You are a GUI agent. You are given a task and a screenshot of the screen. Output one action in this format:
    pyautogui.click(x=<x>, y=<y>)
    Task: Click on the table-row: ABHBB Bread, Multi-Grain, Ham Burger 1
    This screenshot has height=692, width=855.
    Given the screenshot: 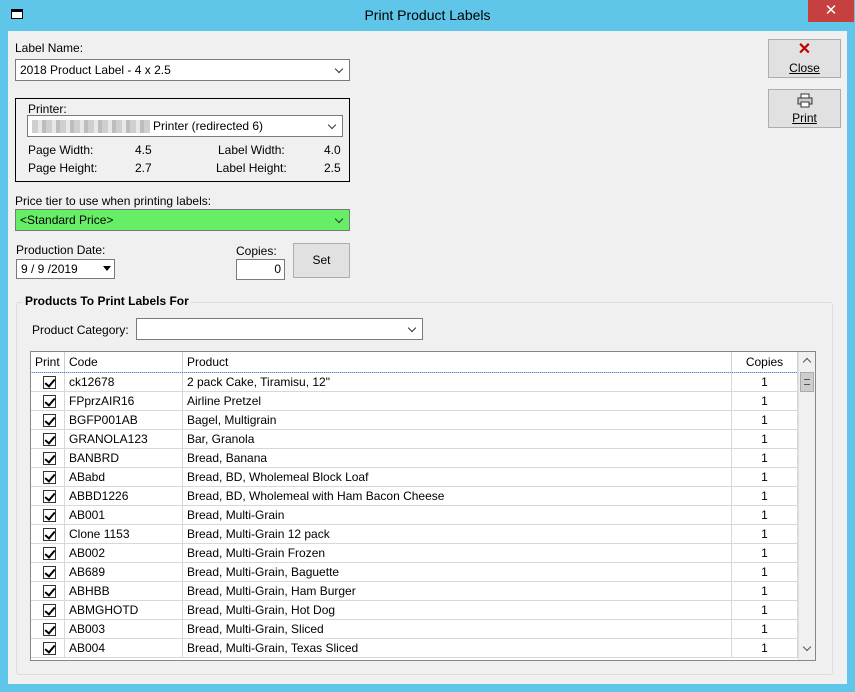 What is the action you would take?
    pyautogui.click(x=414, y=591)
    